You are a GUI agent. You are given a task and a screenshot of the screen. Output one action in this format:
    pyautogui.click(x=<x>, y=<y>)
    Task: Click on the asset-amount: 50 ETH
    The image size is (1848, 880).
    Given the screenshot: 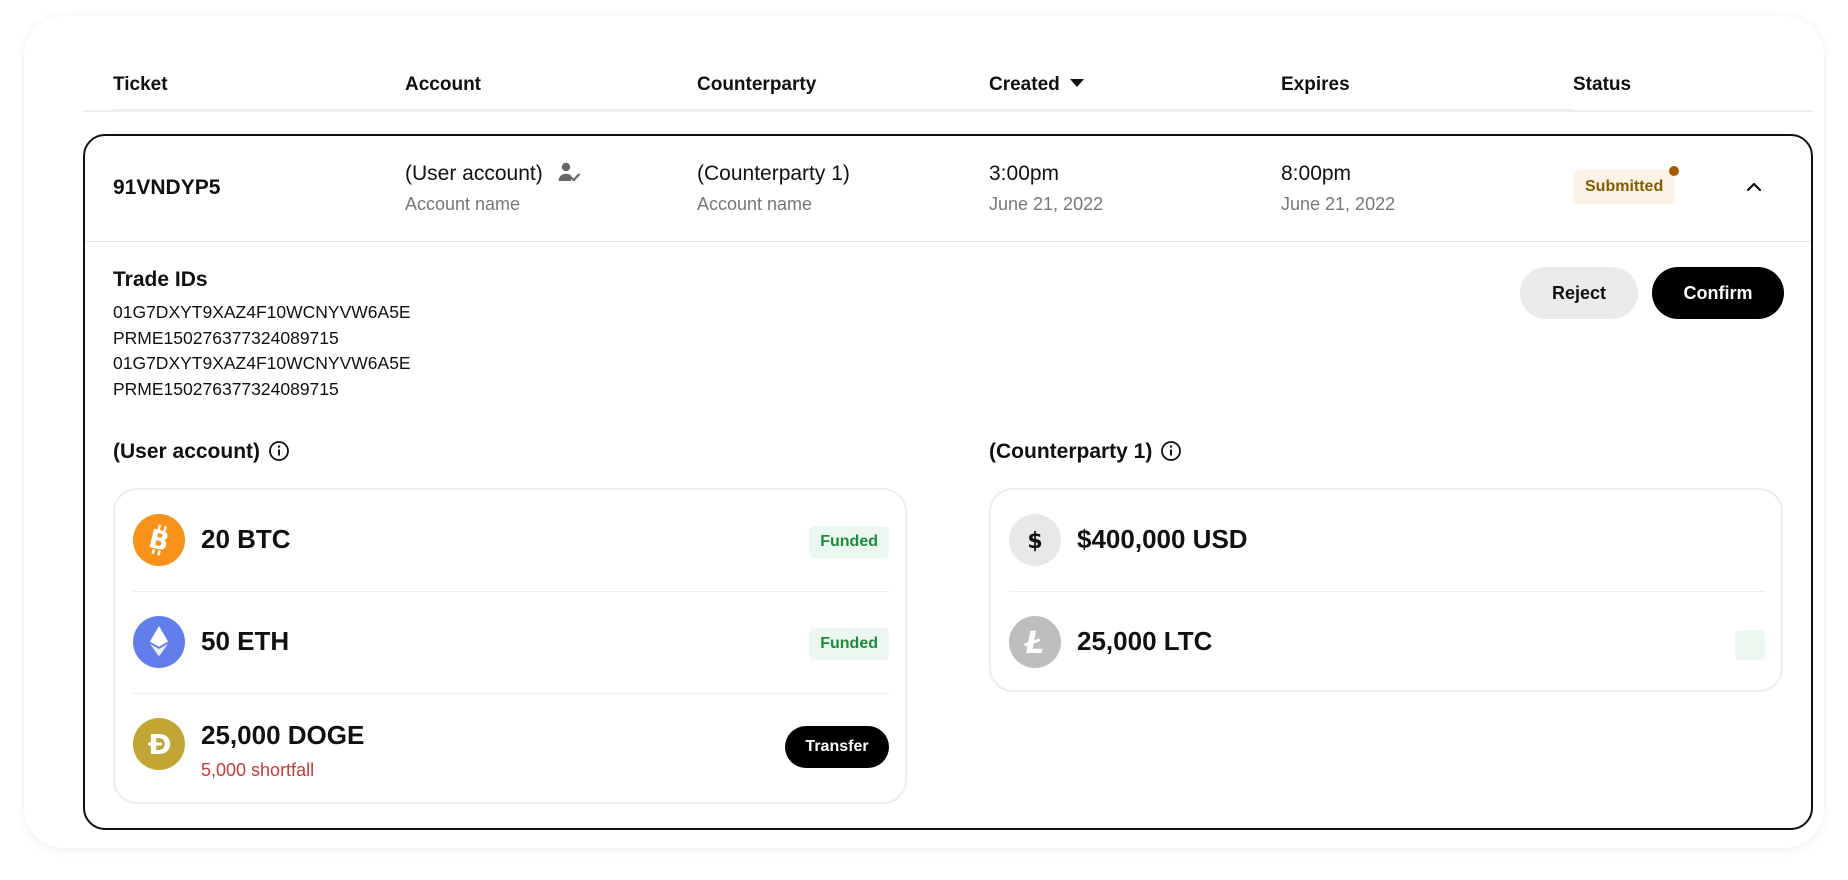 What is the action you would take?
    pyautogui.click(x=245, y=641)
    